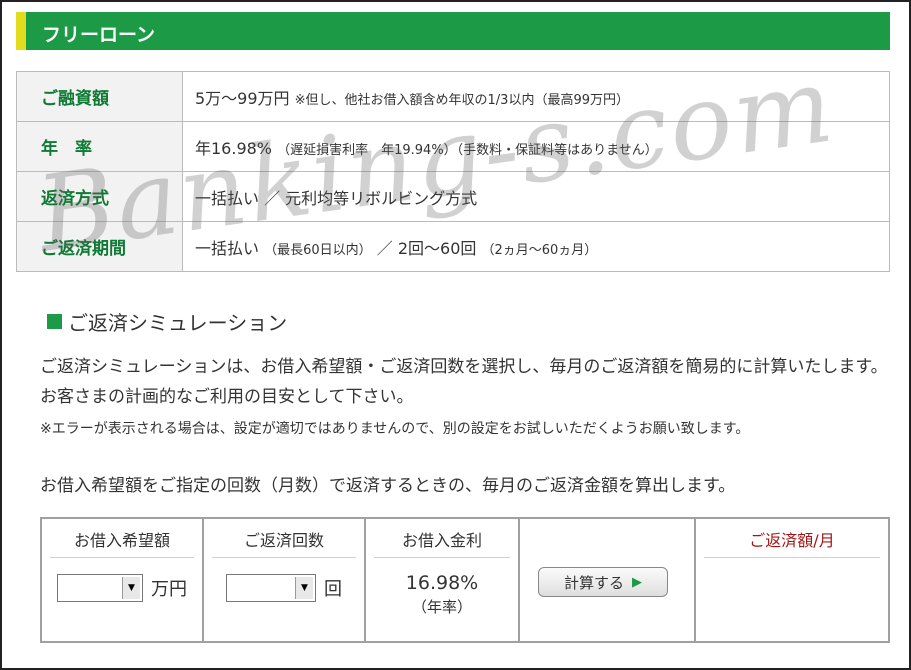  I want to click on table-row: ご返済期間 一括払い （最長60日以内） ／ 2回～60回 （2ヵ月～60ヵ月）, so click(453, 246).